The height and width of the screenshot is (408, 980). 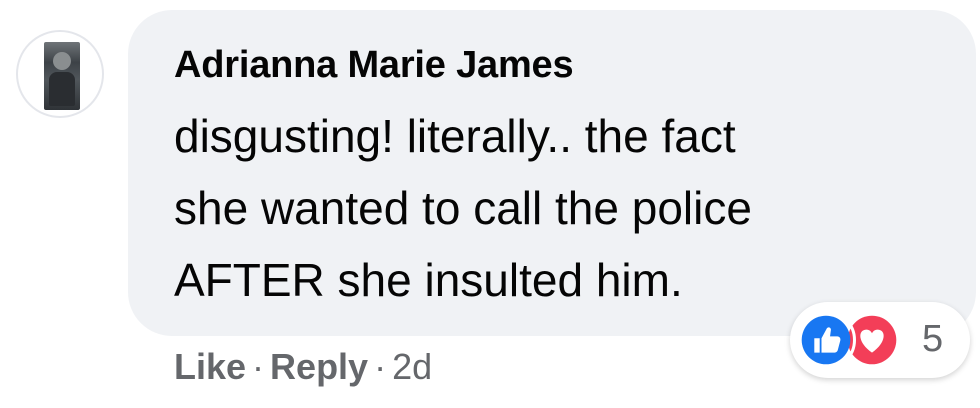 What do you see at coordinates (826, 340) in the screenshot?
I see `like-icon` at bounding box center [826, 340].